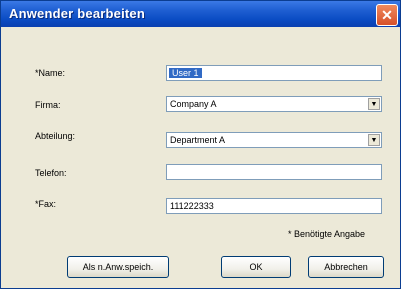 The height and width of the screenshot is (289, 401). What do you see at coordinates (193, 104) in the screenshot?
I see `firma-value: Company A` at bounding box center [193, 104].